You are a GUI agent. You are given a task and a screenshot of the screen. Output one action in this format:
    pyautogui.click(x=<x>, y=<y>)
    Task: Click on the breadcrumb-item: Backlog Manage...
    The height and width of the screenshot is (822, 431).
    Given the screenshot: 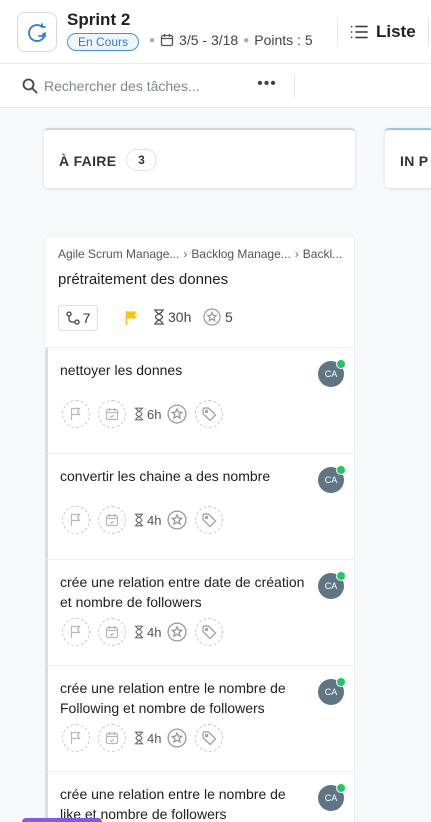 What is the action you would take?
    pyautogui.click(x=240, y=254)
    